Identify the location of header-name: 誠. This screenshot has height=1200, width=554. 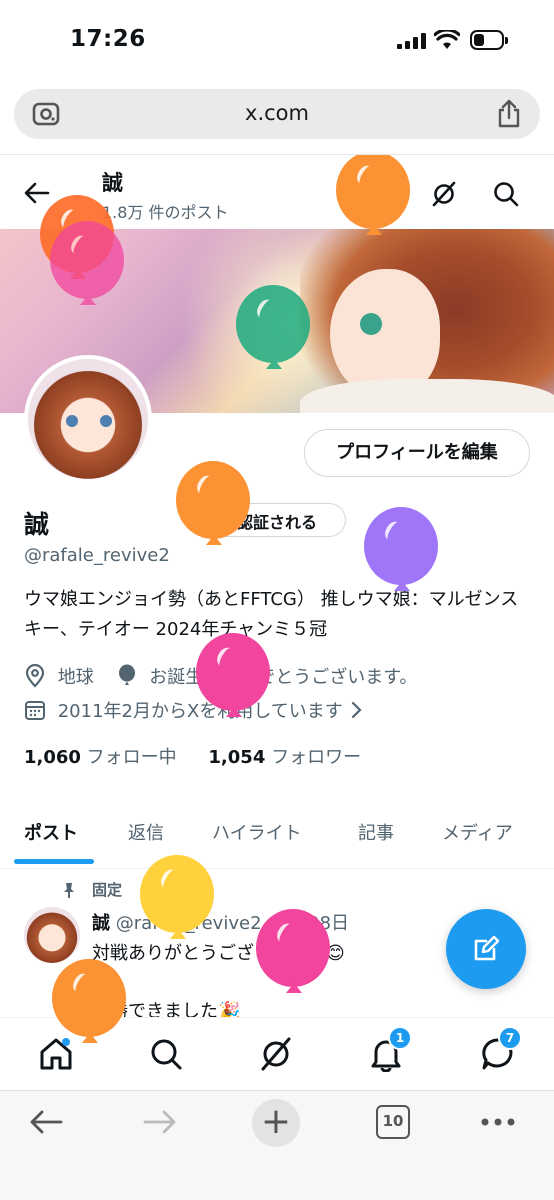
(112, 183).